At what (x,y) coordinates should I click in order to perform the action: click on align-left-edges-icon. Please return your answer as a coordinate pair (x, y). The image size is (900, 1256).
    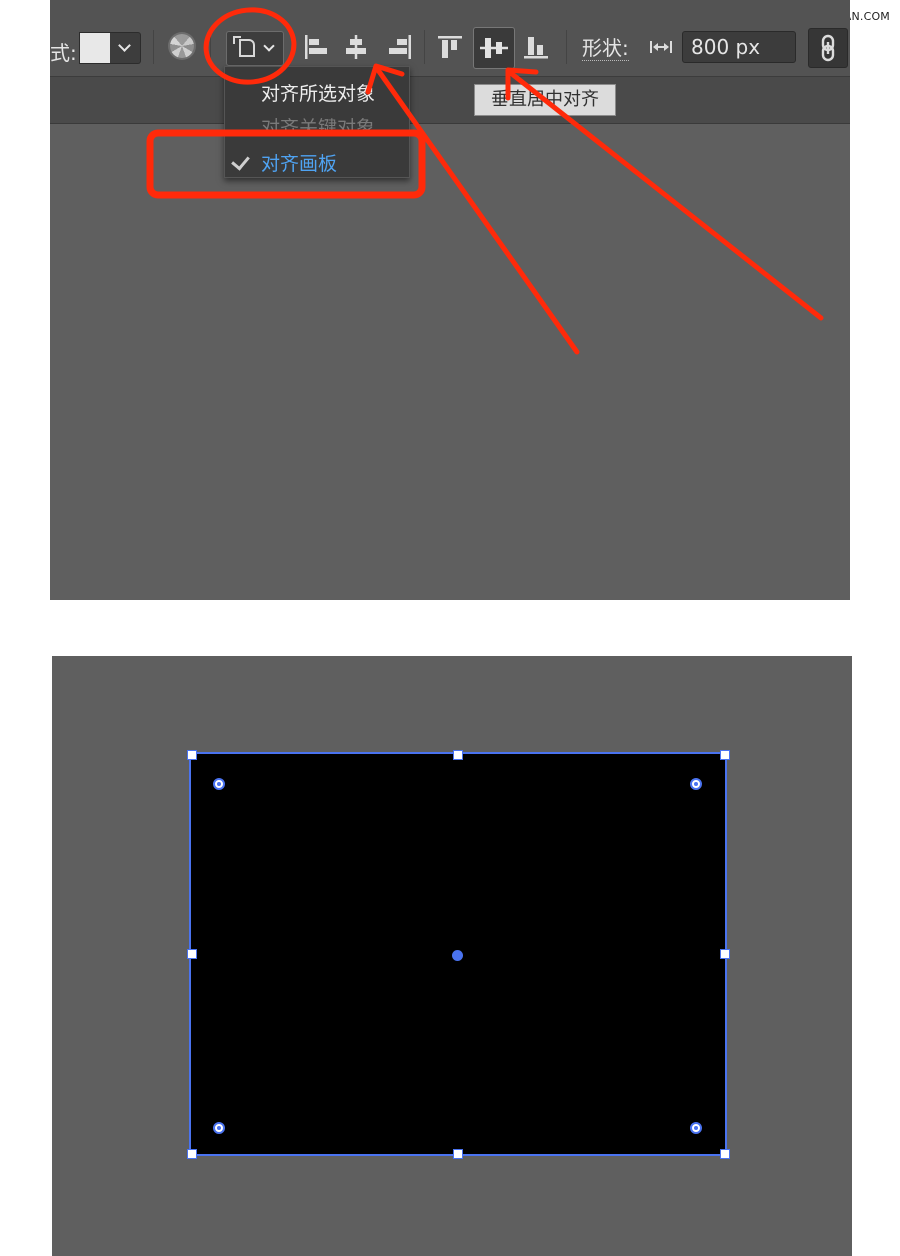
    Looking at the image, I should click on (316, 47).